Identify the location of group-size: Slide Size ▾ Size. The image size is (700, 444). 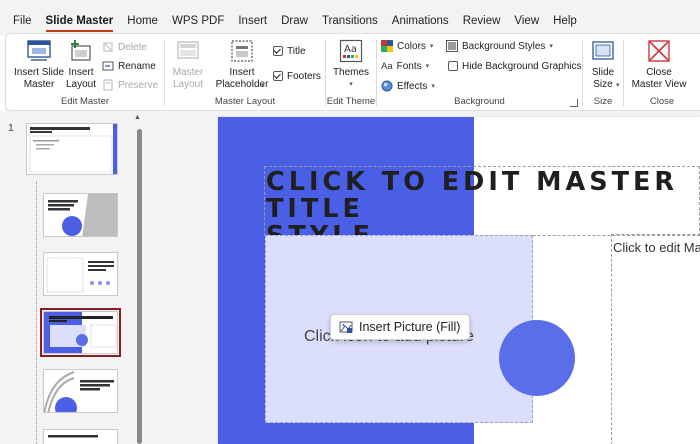
(603, 72).